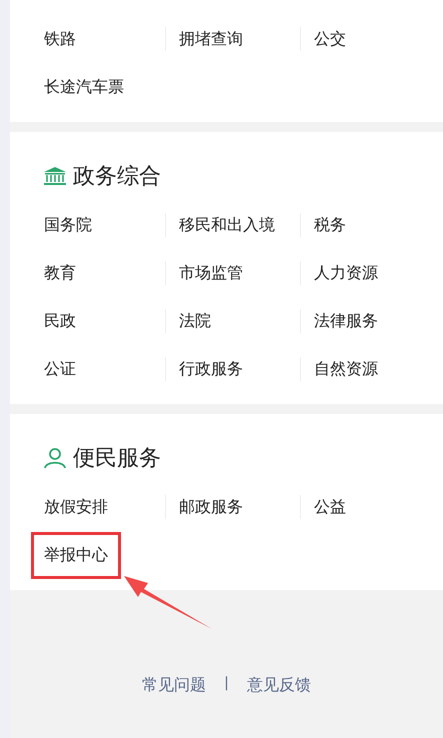 Image resolution: width=443 pixels, height=738 pixels. What do you see at coordinates (330, 225) in the screenshot?
I see `service-link: 税务` at bounding box center [330, 225].